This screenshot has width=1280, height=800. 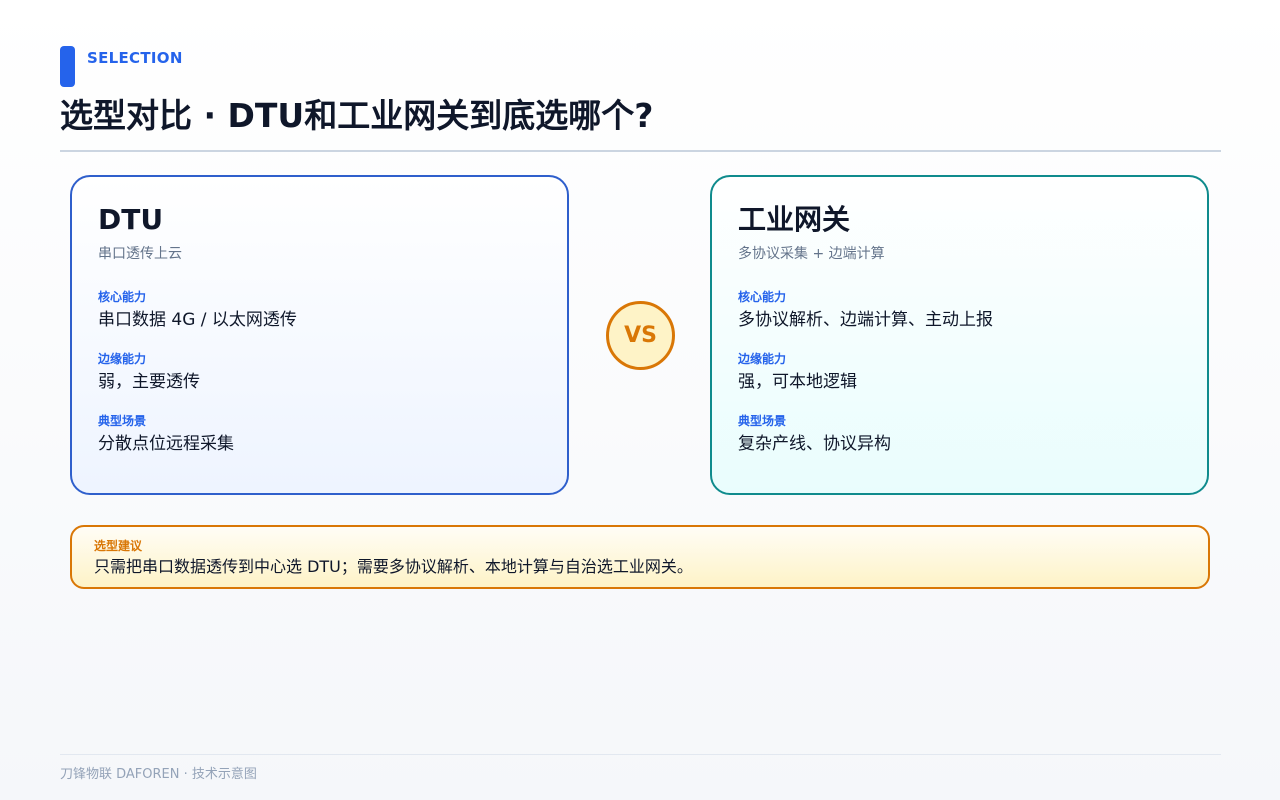 I want to click on gateway-core-capability: 核心能力 多协议解析、边端计算、主动上报, so click(x=959, y=310).